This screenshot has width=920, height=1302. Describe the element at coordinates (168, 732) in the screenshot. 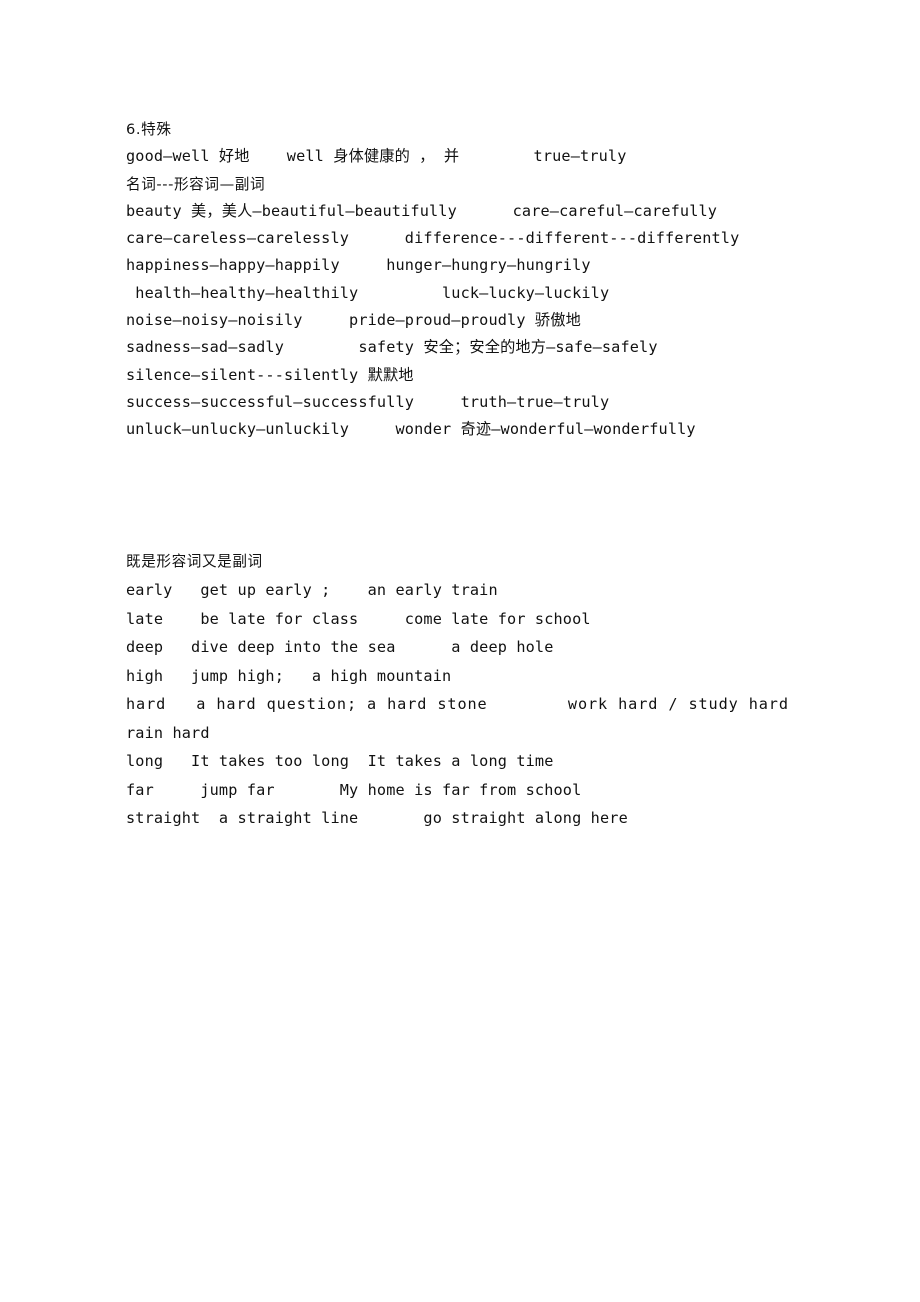

I see `text-line: rain hard` at that location.